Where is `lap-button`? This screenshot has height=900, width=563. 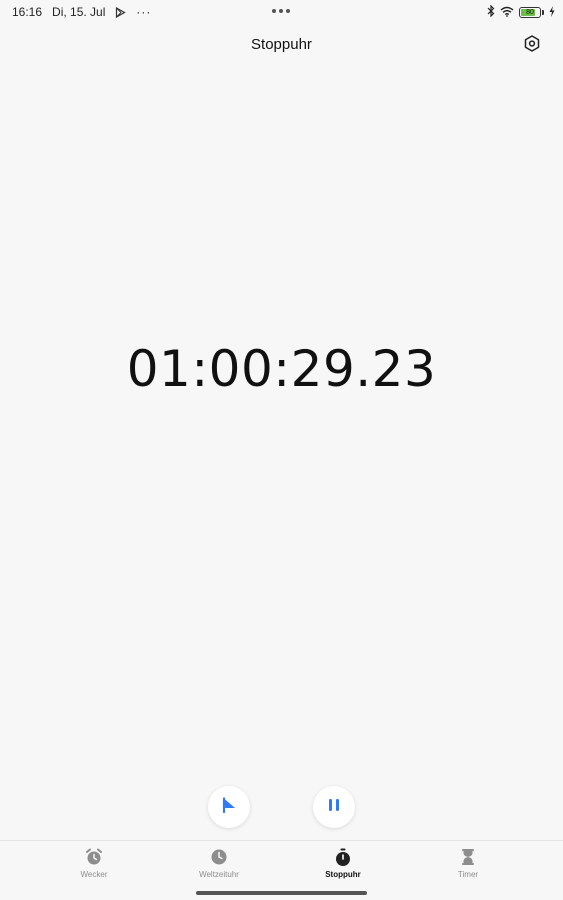
lap-button is located at coordinates (229, 807).